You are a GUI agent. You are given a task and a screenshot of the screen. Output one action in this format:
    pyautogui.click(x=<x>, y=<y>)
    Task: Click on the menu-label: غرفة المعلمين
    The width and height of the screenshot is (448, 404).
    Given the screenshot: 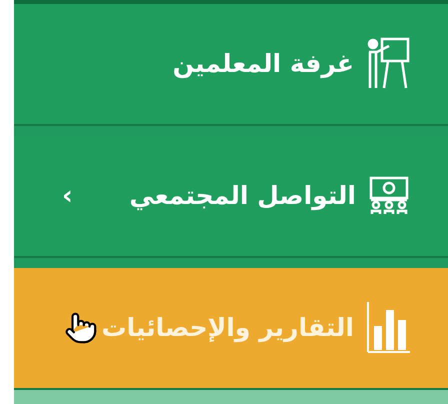 What is the action you would take?
    pyautogui.click(x=263, y=64)
    